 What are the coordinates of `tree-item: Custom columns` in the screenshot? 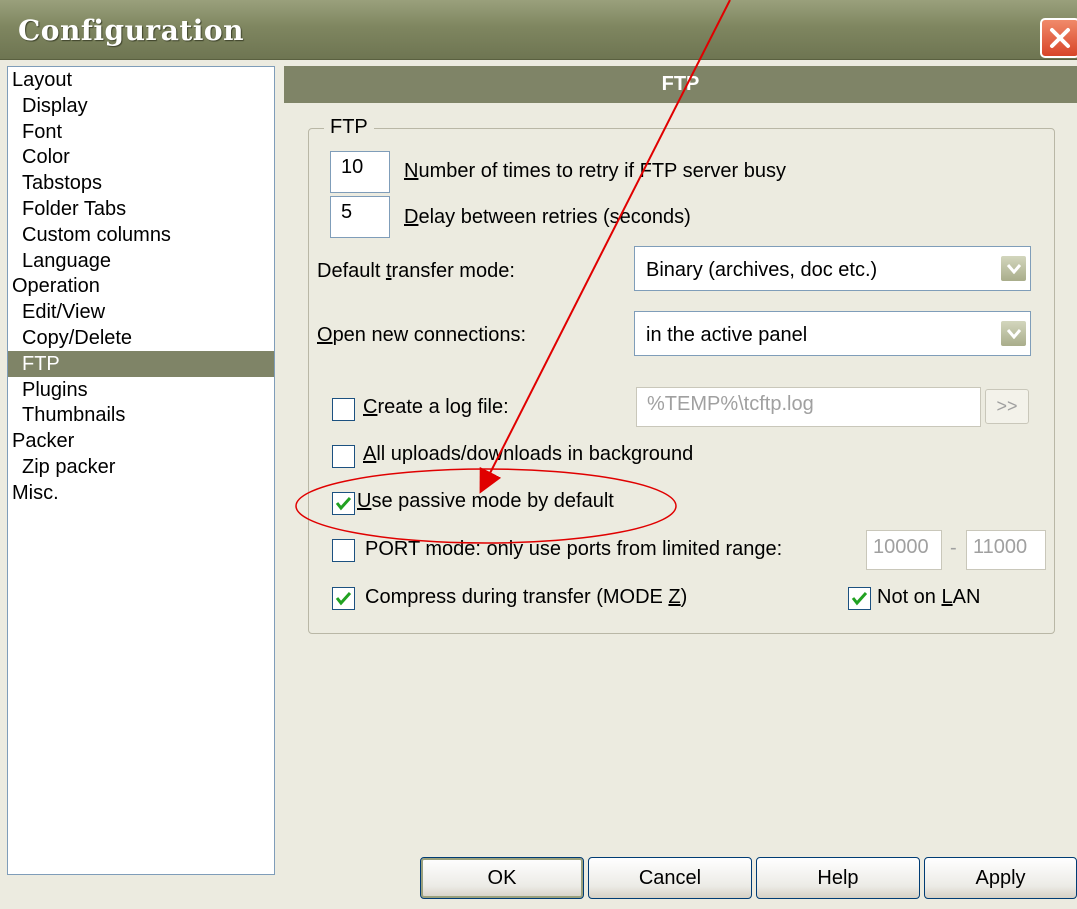 It's located at (141, 235).